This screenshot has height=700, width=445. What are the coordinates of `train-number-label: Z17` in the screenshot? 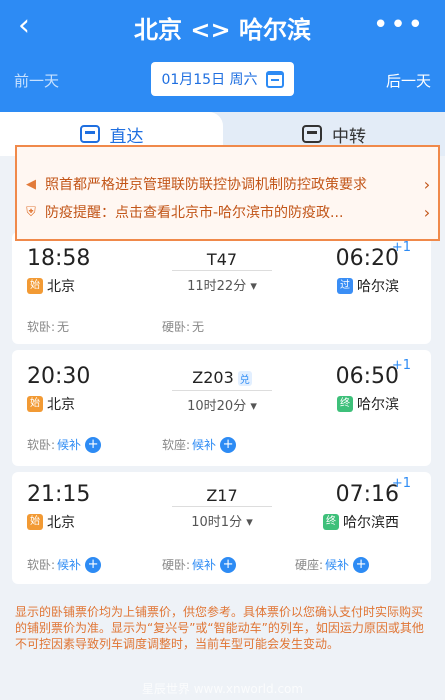 It's located at (222, 495).